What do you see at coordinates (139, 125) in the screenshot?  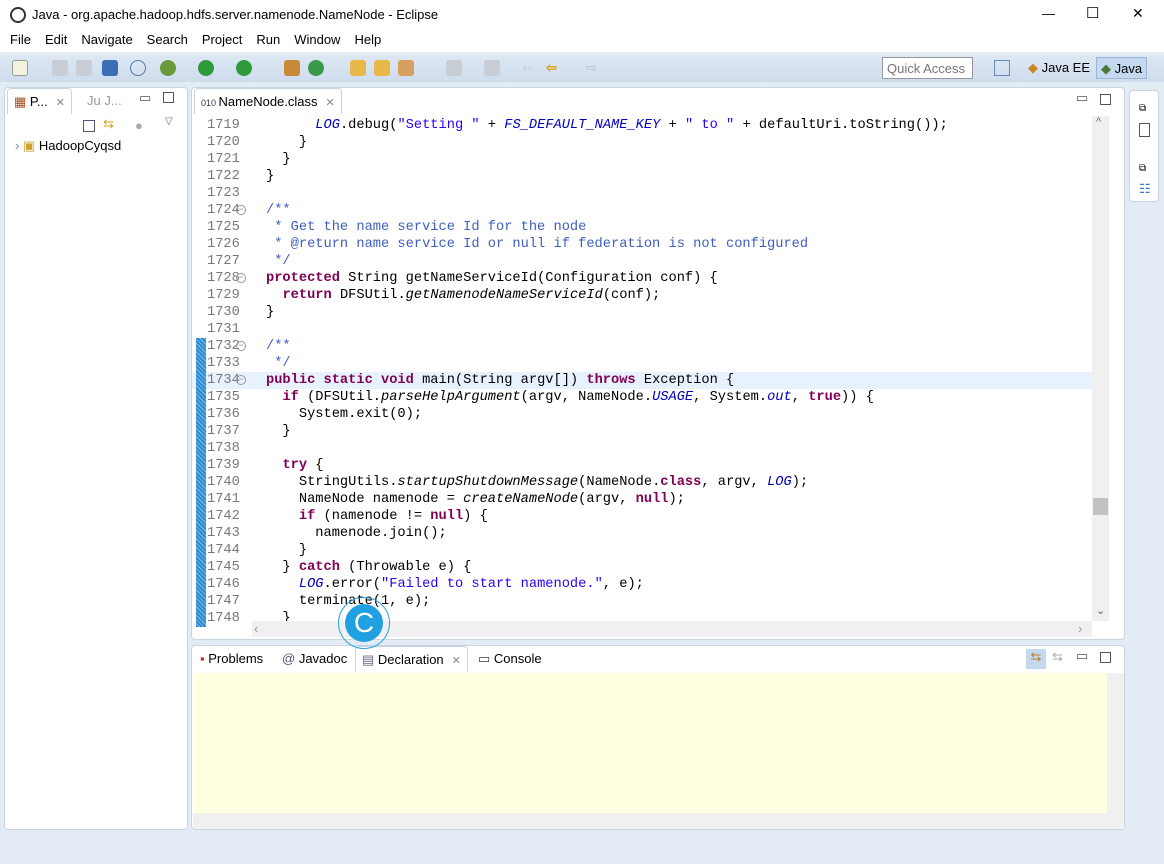 I see `filter-icon: ●` at bounding box center [139, 125].